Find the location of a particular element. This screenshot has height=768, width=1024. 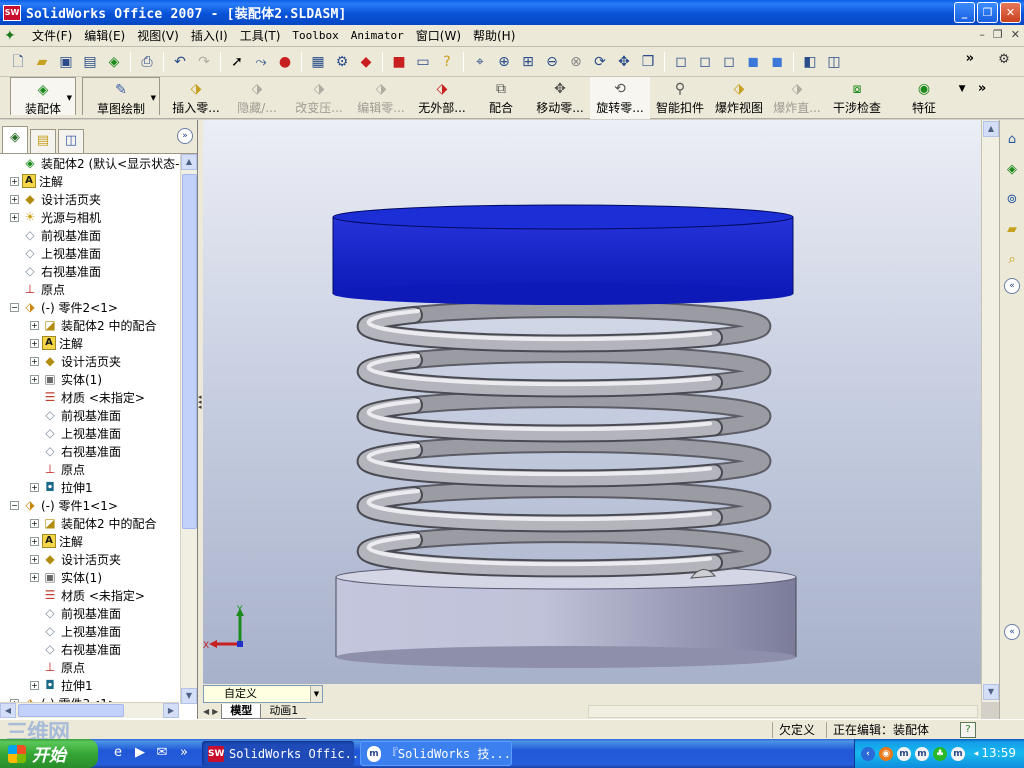

tree-expander-icon: − is located at coordinates (14, 307).